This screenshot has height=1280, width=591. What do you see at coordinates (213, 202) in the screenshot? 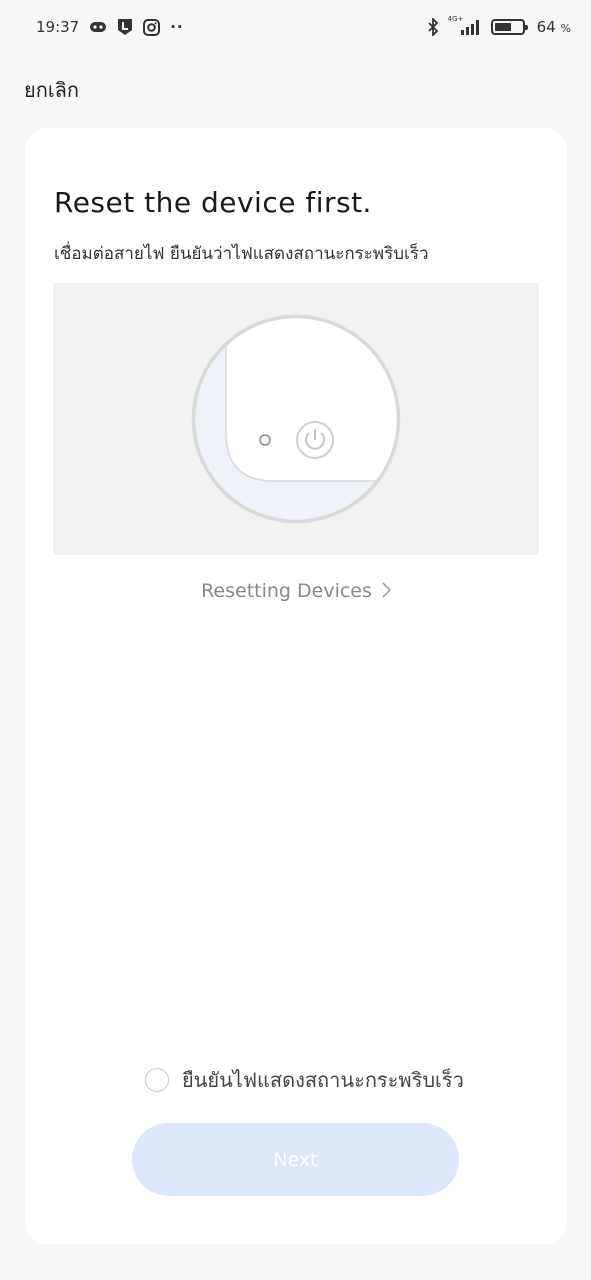
I see `page-title: Reset the device first.` at bounding box center [213, 202].